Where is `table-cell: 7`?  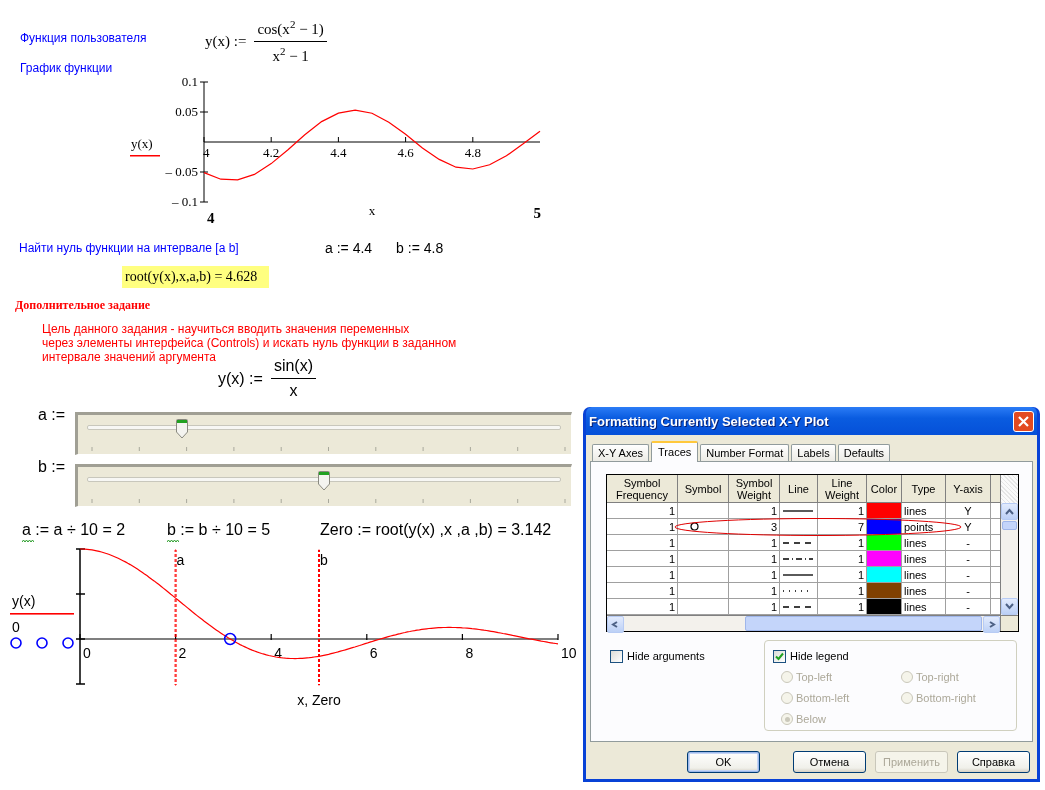
table-cell: 7 is located at coordinates (842, 526).